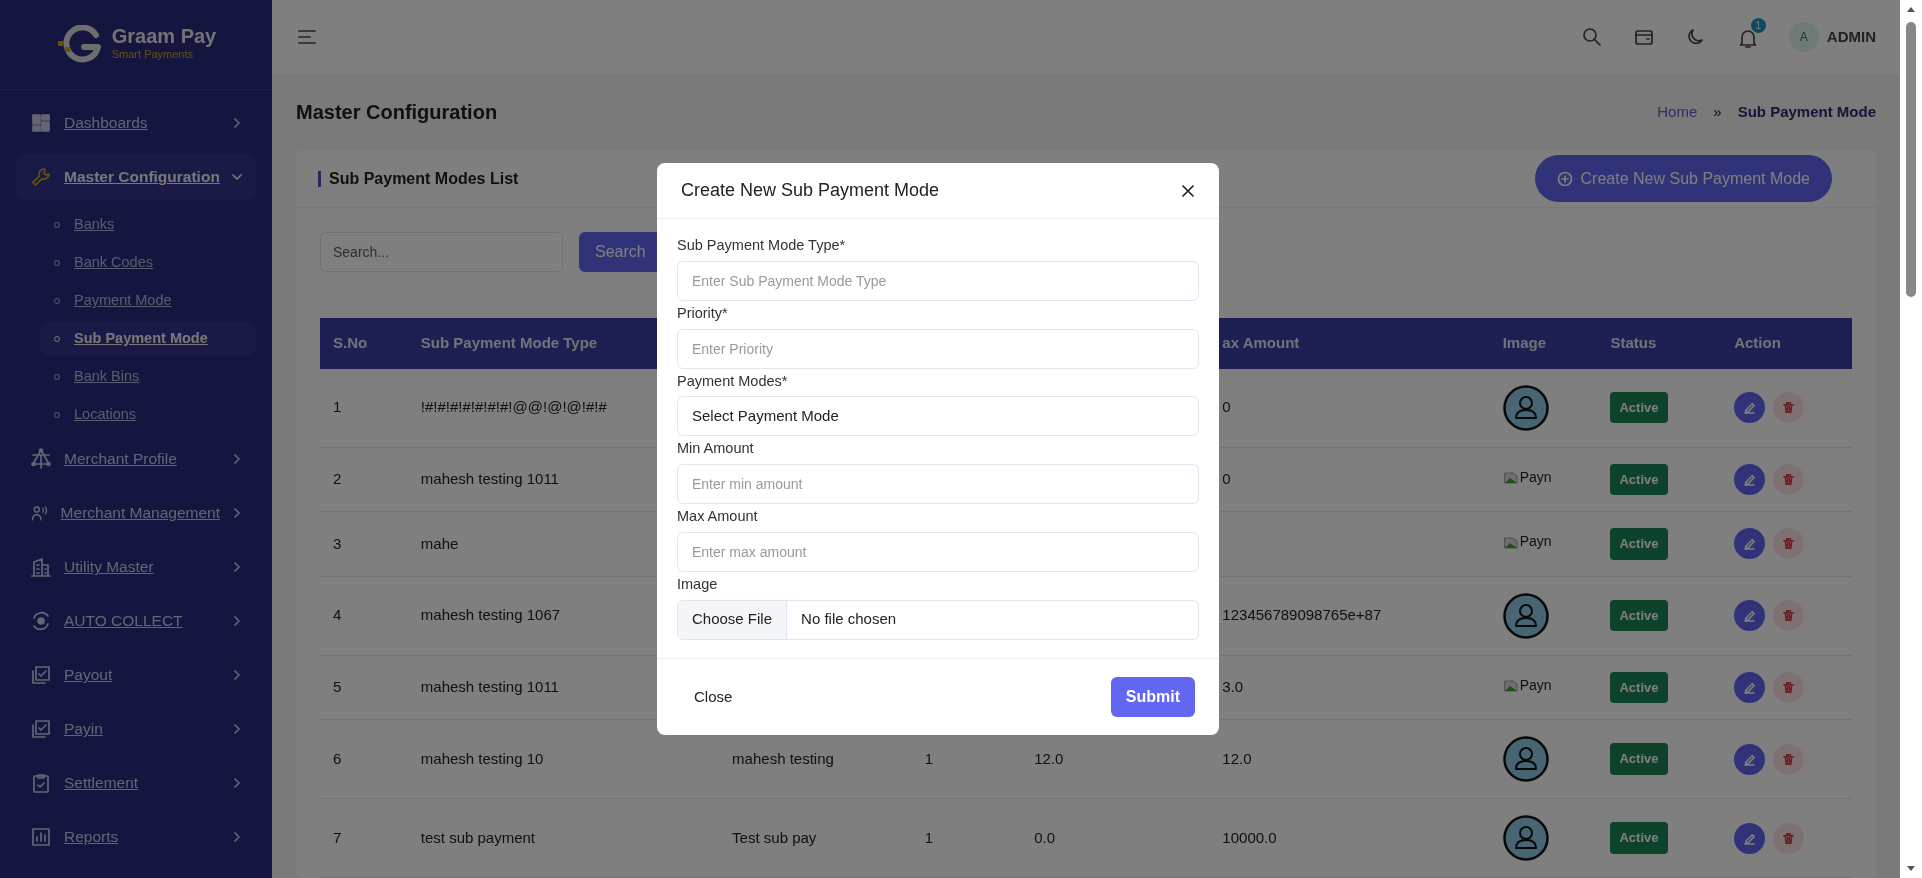 The image size is (1922, 878). Describe the element at coordinates (136, 513) in the screenshot. I see `sidebar-item: Merchant Management` at that location.